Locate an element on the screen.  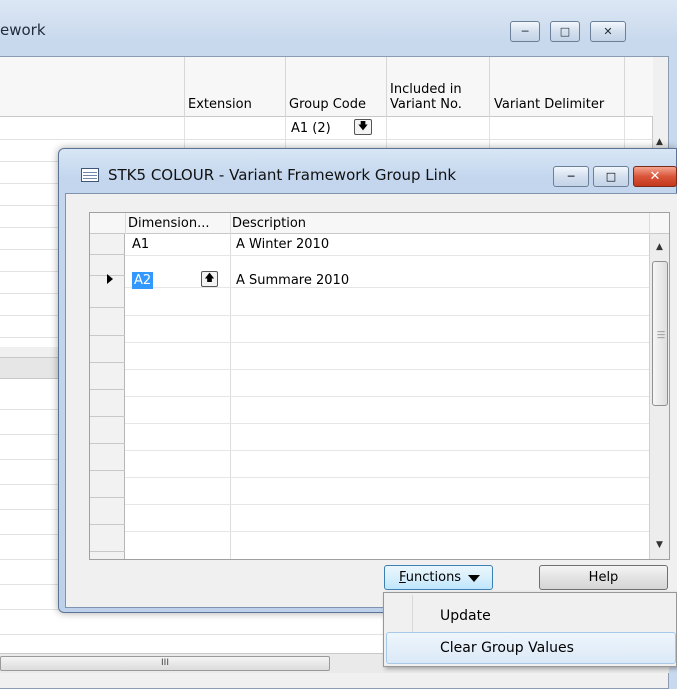
column-header-description: Description is located at coordinates (269, 223).